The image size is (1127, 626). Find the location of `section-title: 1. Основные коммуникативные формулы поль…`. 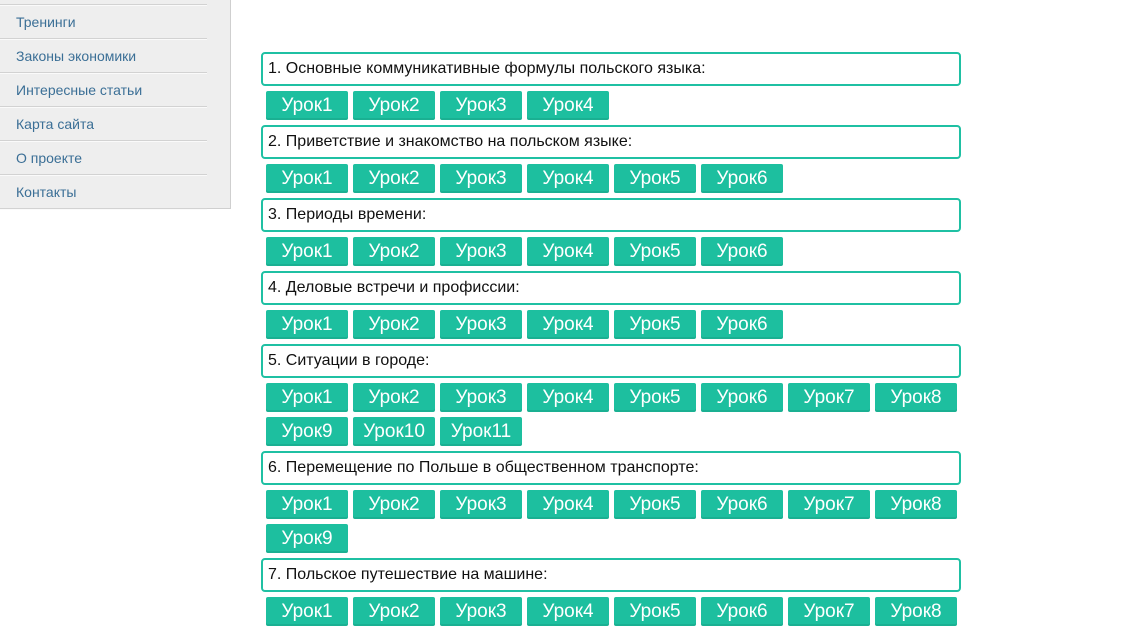

section-title: 1. Основные коммуникативные формулы поль… is located at coordinates (611, 69).